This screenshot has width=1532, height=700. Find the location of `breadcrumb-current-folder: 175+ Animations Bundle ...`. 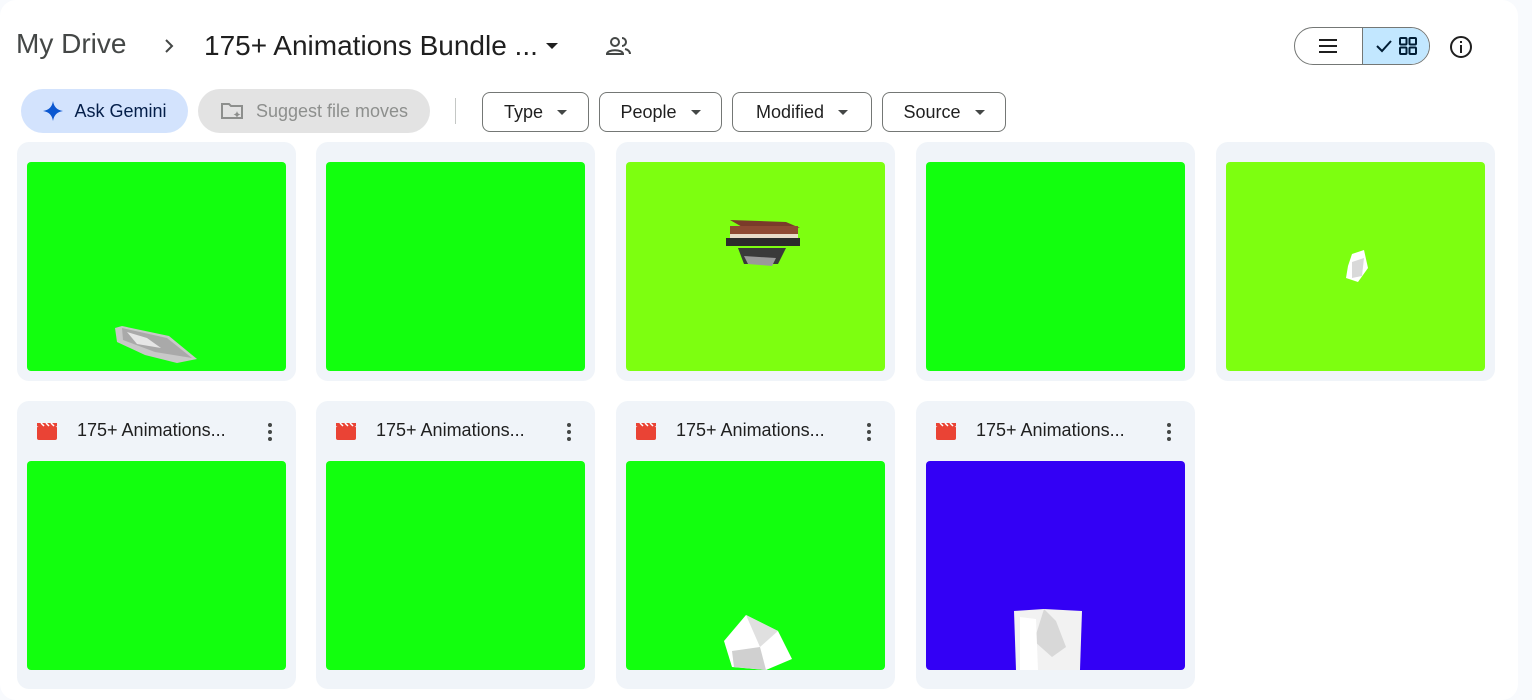

breadcrumb-current-folder: 175+ Animations Bundle ... is located at coordinates (381, 46).